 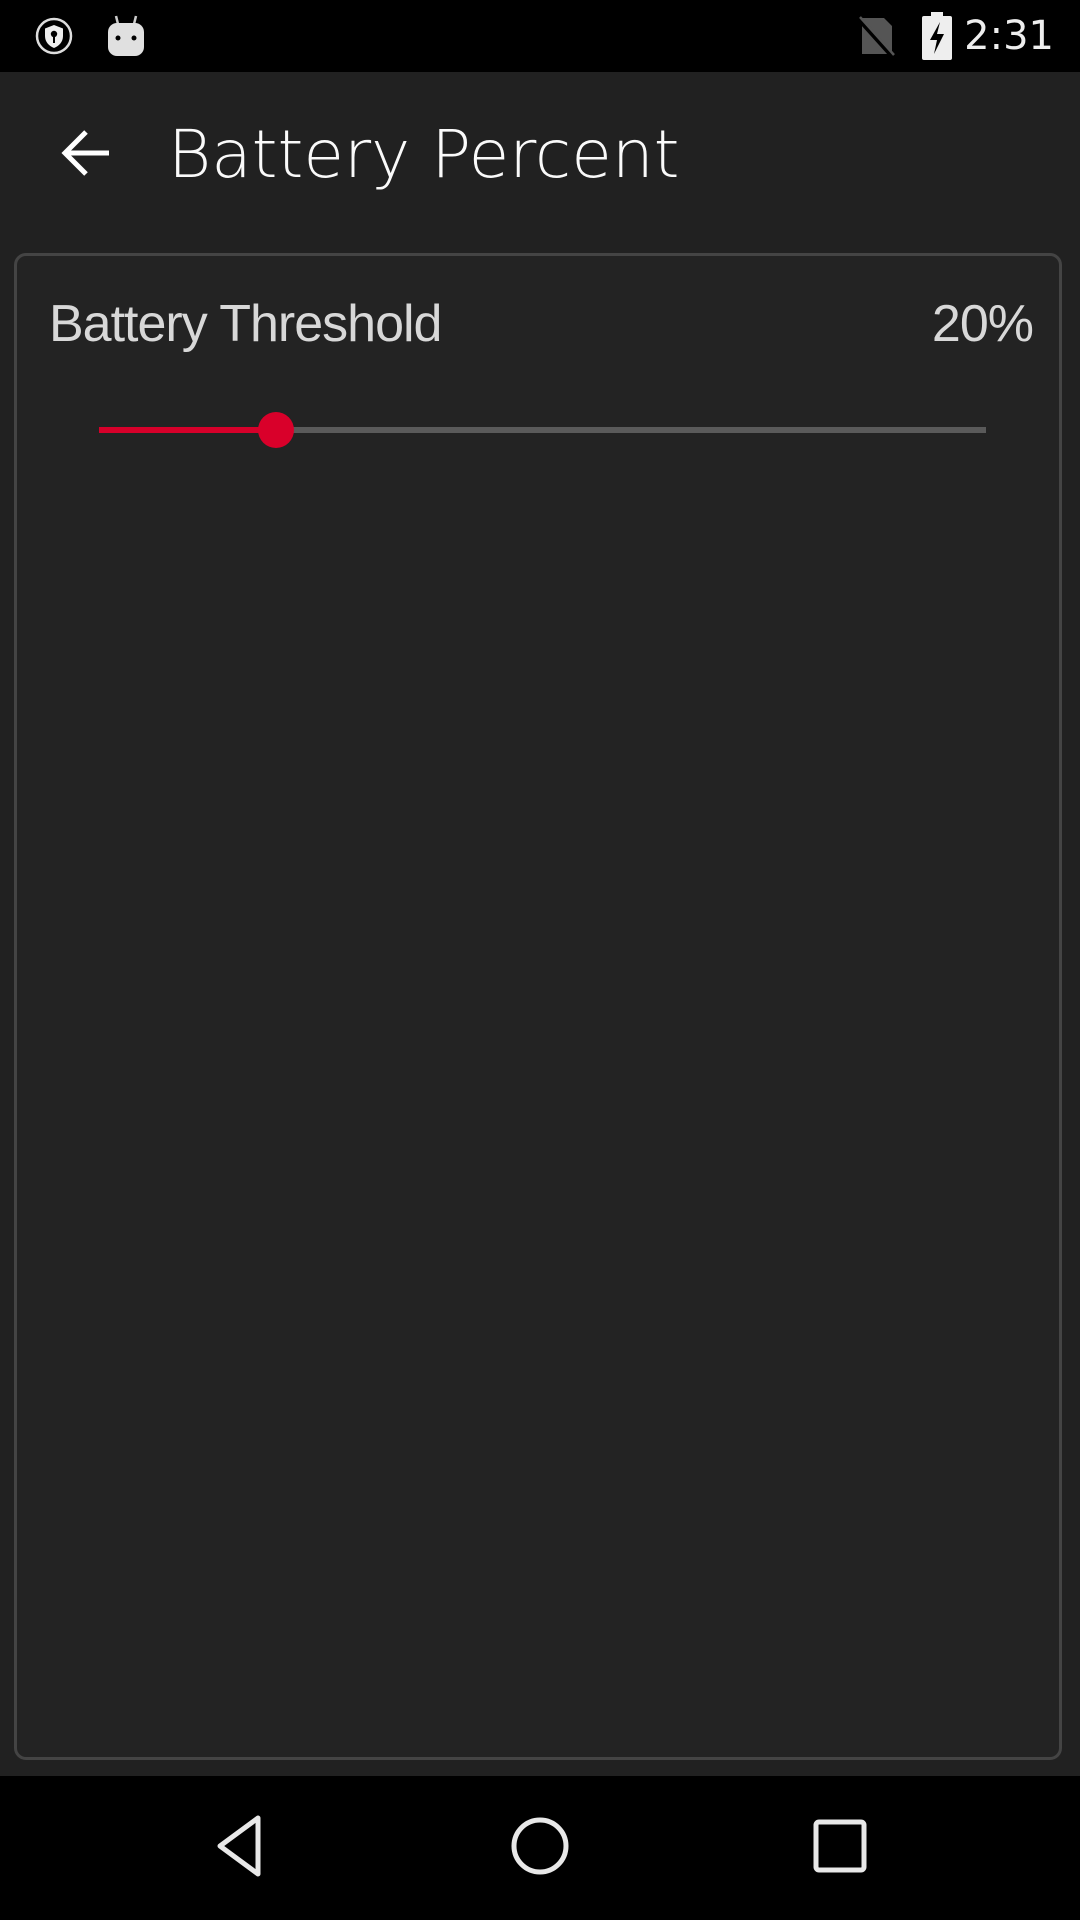 I want to click on arrow-back-icon, so click(x=85, y=155).